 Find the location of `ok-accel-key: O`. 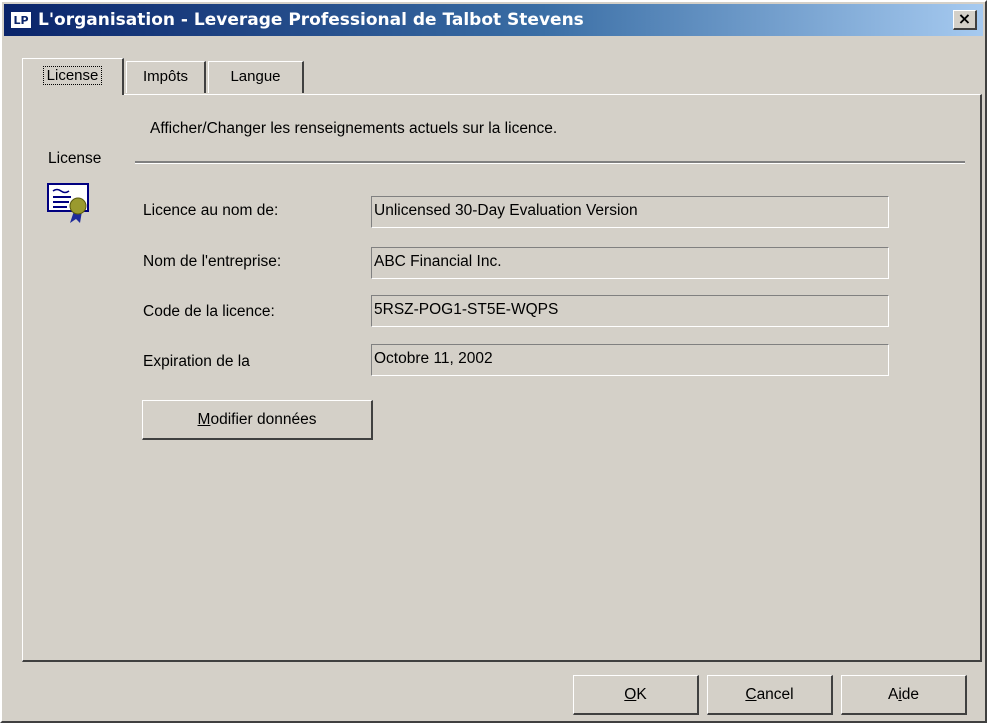

ok-accel-key: O is located at coordinates (630, 694).